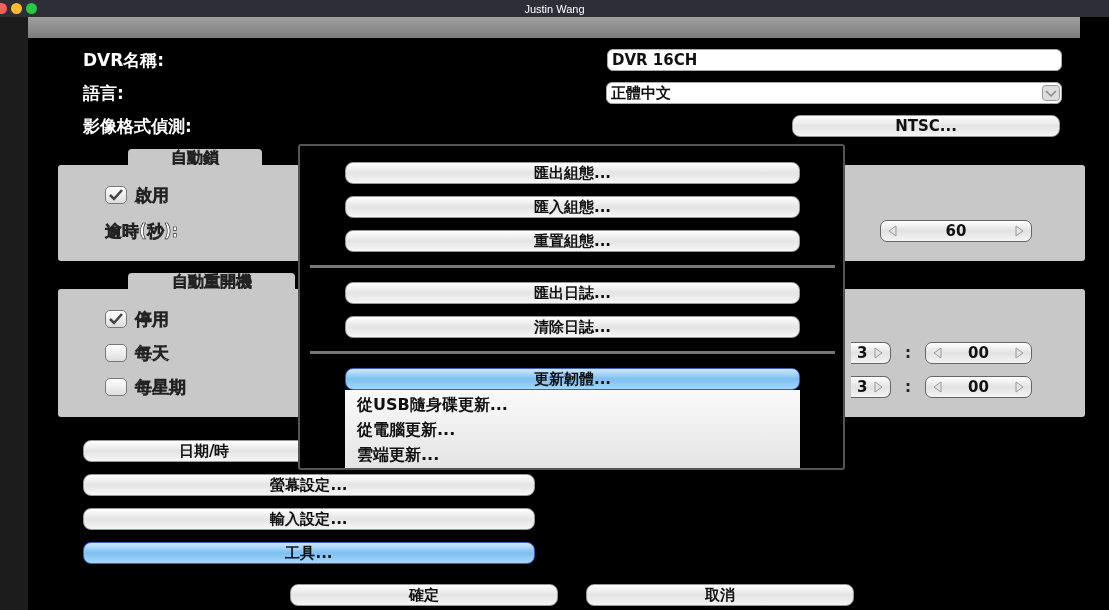  Describe the element at coordinates (104, 93) in the screenshot. I see `setting-label: 語言:` at that location.